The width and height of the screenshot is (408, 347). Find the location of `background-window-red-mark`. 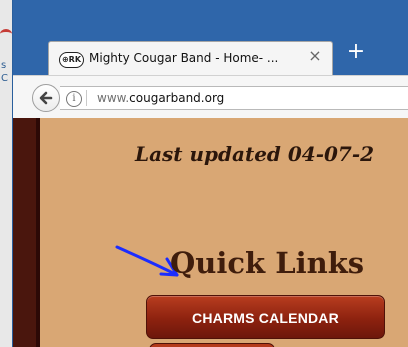

background-window-red-mark is located at coordinates (6, 34).